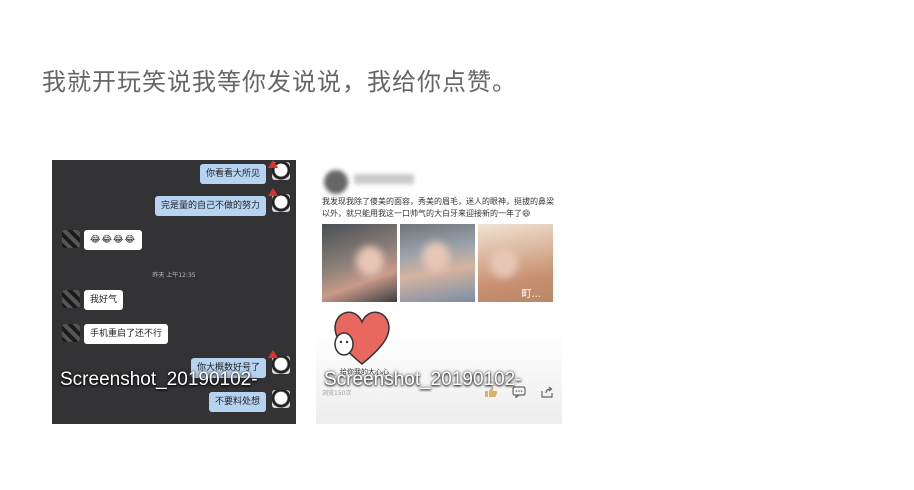 Image resolution: width=914 pixels, height=490 pixels. What do you see at coordinates (210, 206) in the screenshot?
I see `chat-bubble-right: 完是量的自己不做的努力` at bounding box center [210, 206].